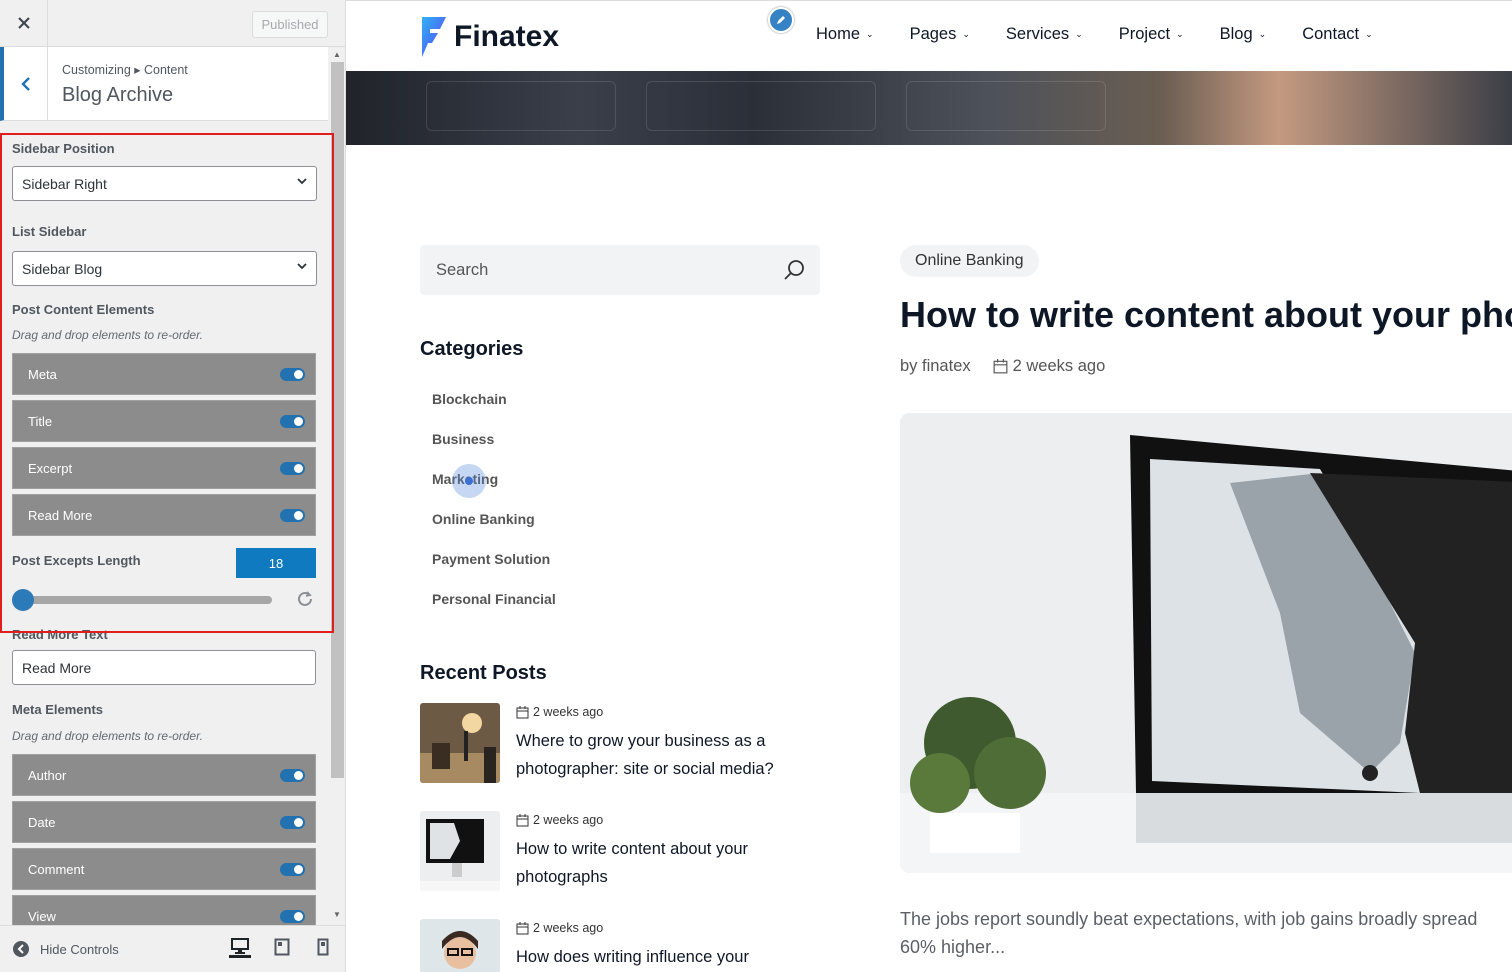 Image resolution: width=1512 pixels, height=972 pixels. I want to click on person-photo, so click(460, 945).